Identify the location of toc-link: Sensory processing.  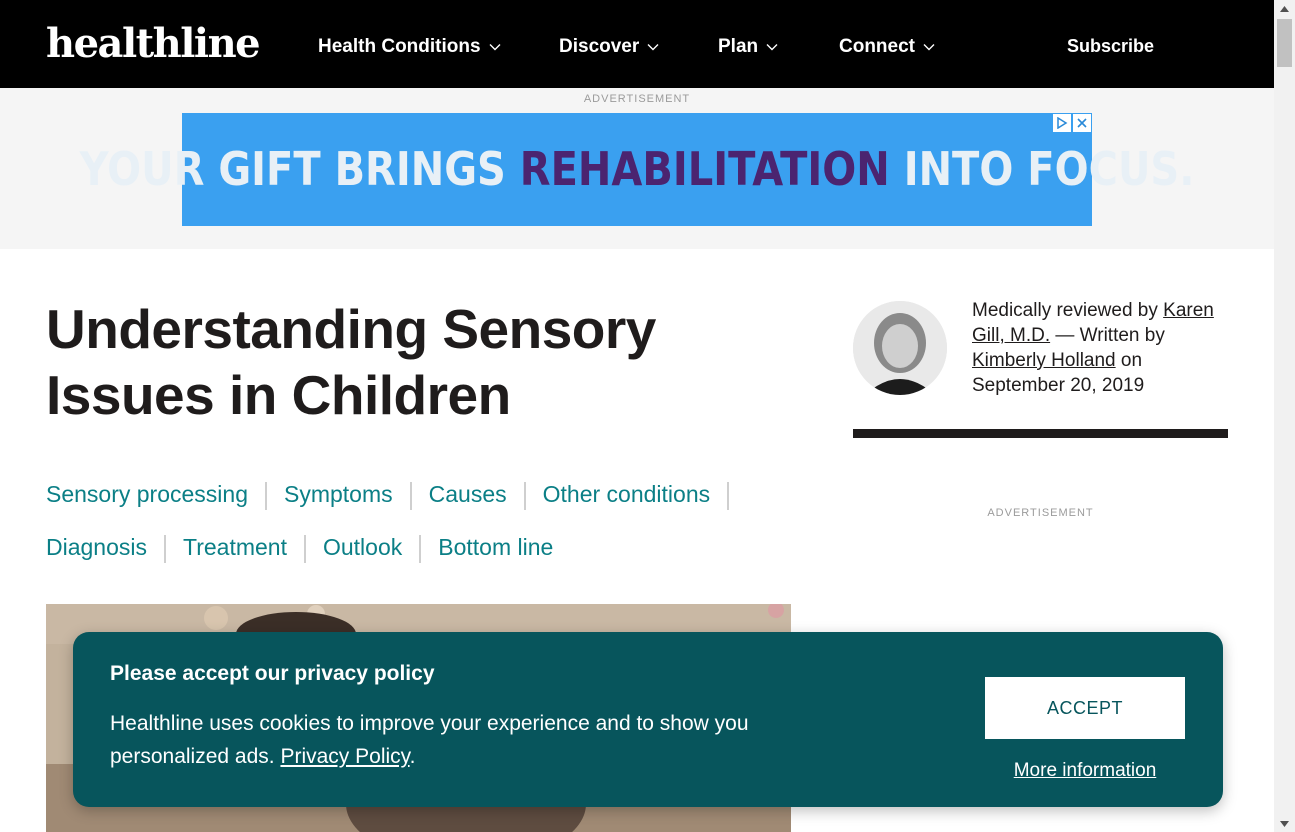
(147, 494).